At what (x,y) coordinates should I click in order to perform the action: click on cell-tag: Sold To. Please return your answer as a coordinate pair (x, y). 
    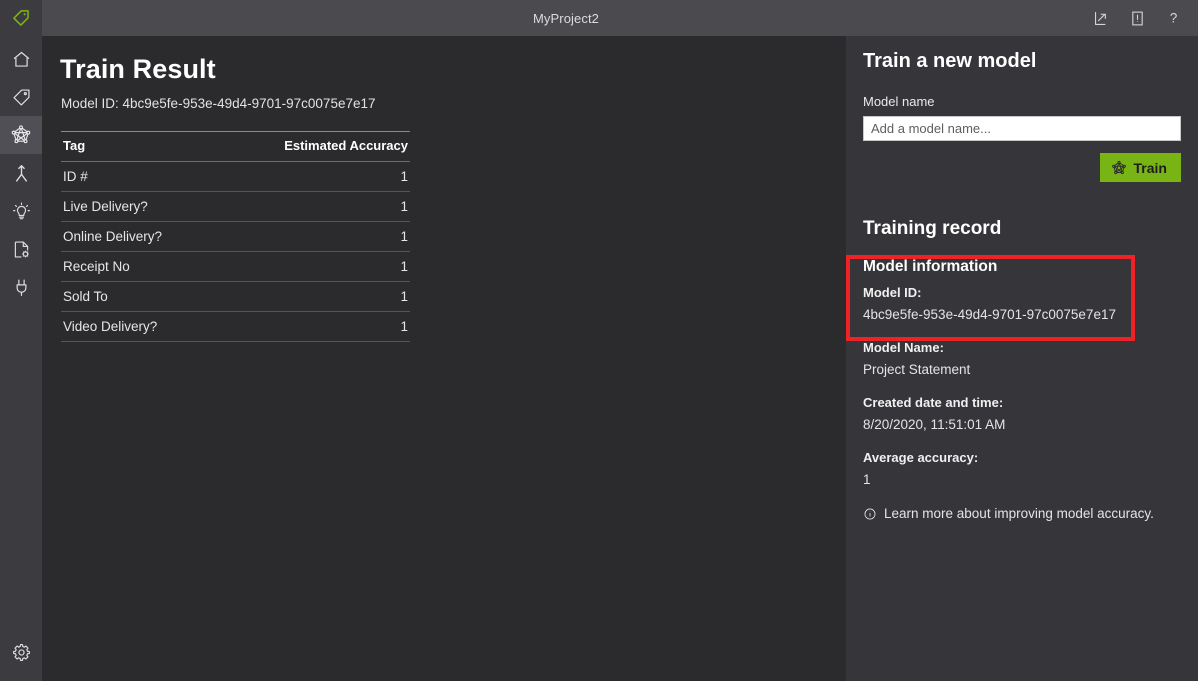
    Looking at the image, I should click on (148, 296).